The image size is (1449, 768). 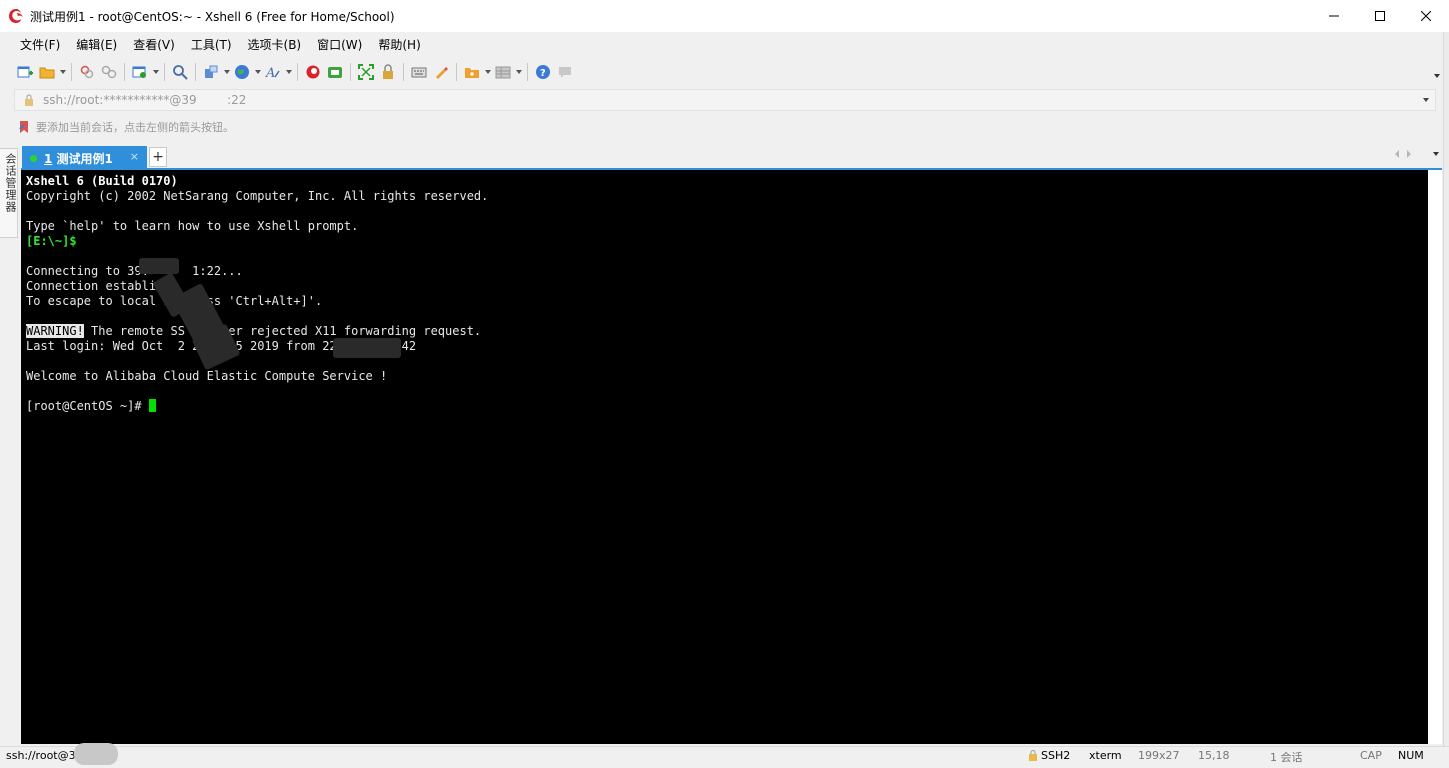 What do you see at coordinates (419, 72) in the screenshot?
I see `keyboard-button` at bounding box center [419, 72].